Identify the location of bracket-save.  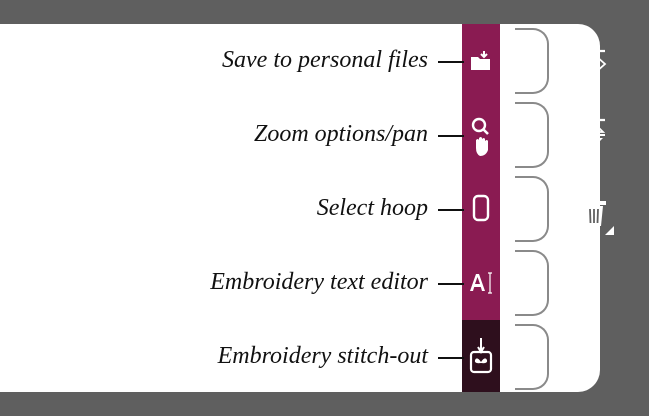
(532, 61).